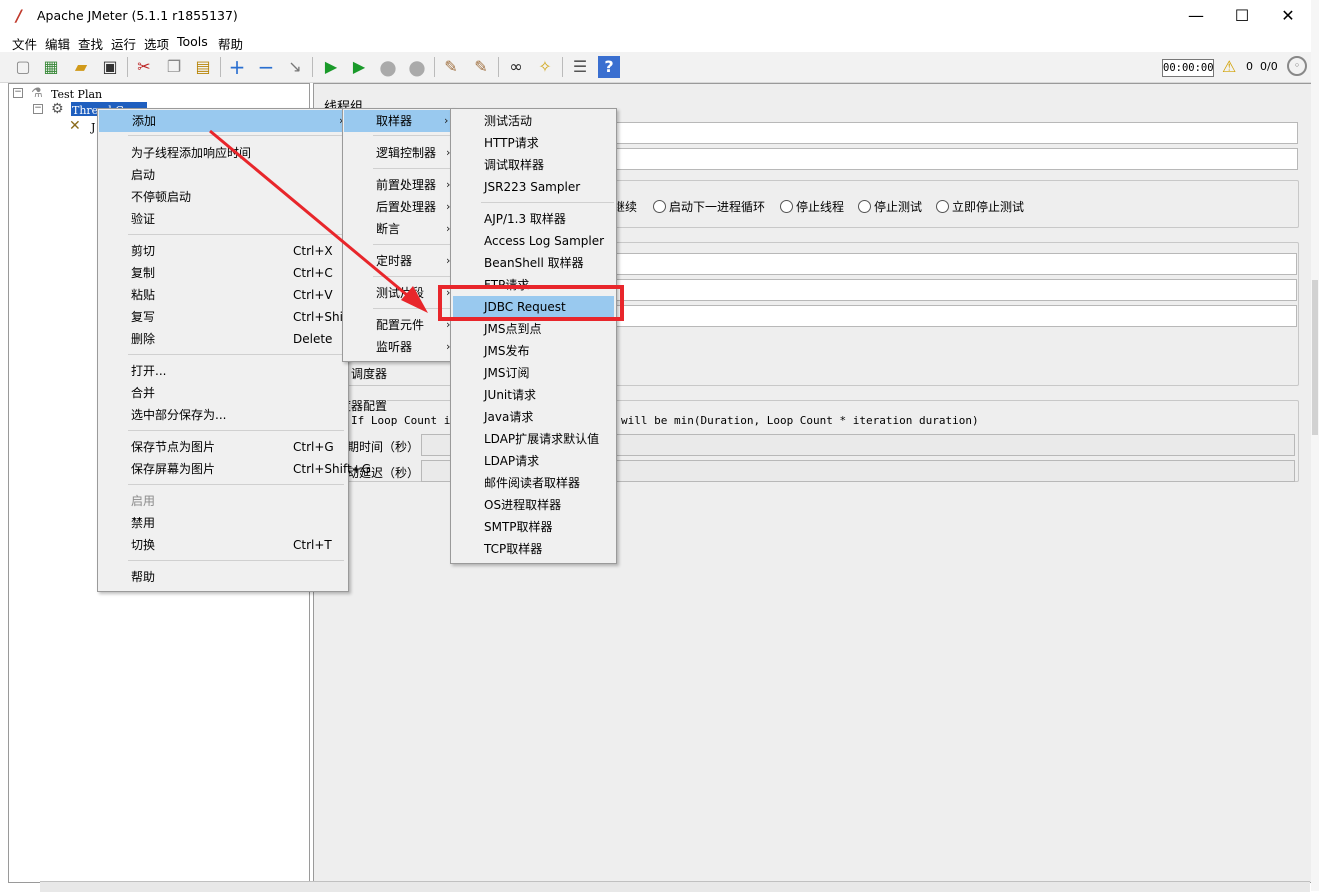 Image resolution: width=1319 pixels, height=892 pixels. Describe the element at coordinates (549, 439) in the screenshot. I see `sampler-item-ldap-extended: LDAP扩展请求默认值` at that location.